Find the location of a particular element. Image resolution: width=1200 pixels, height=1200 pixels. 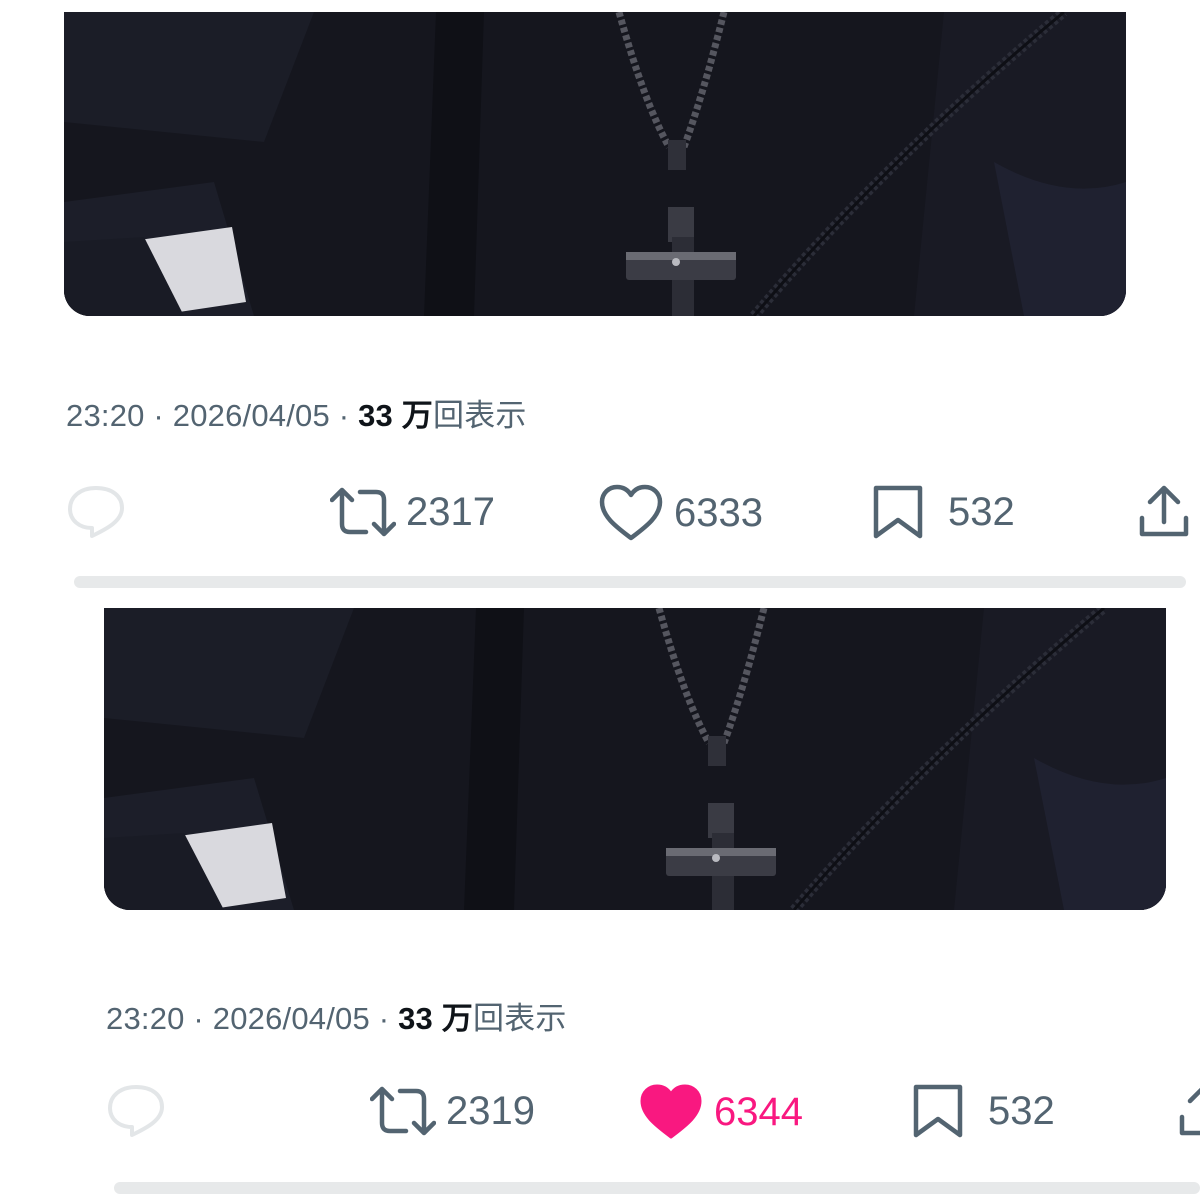

like-count: 6333 is located at coordinates (718, 512).